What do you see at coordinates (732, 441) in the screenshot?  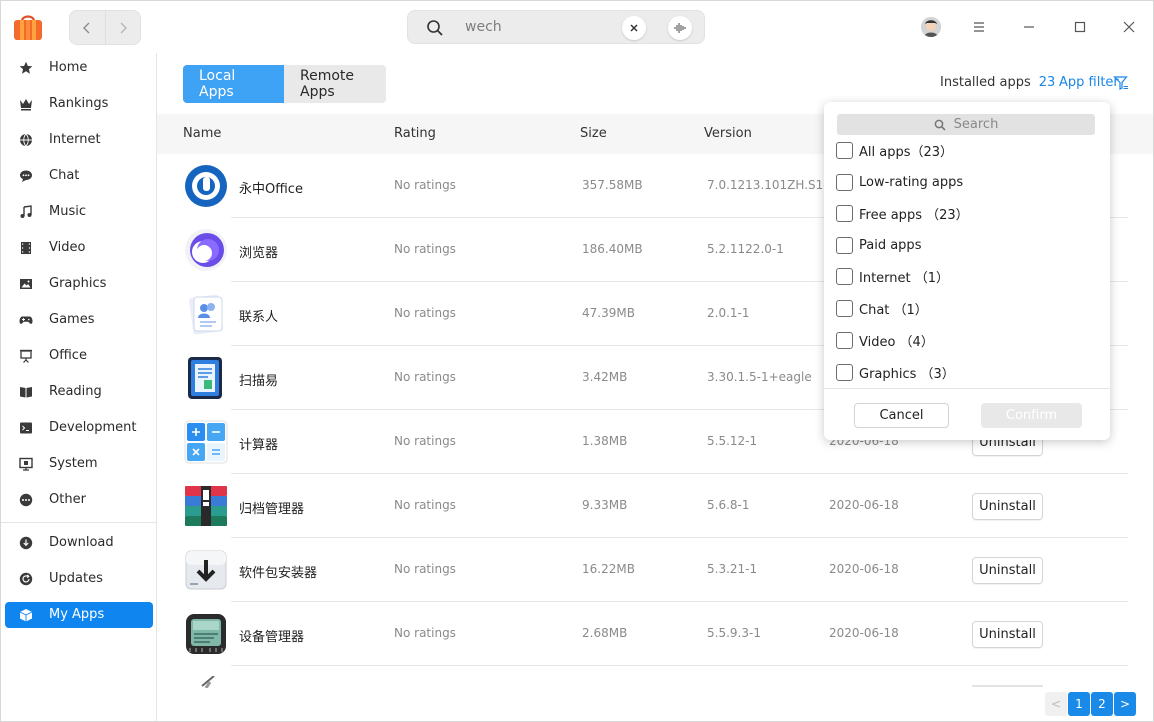 I see `app-version: 5.5.12-1` at bounding box center [732, 441].